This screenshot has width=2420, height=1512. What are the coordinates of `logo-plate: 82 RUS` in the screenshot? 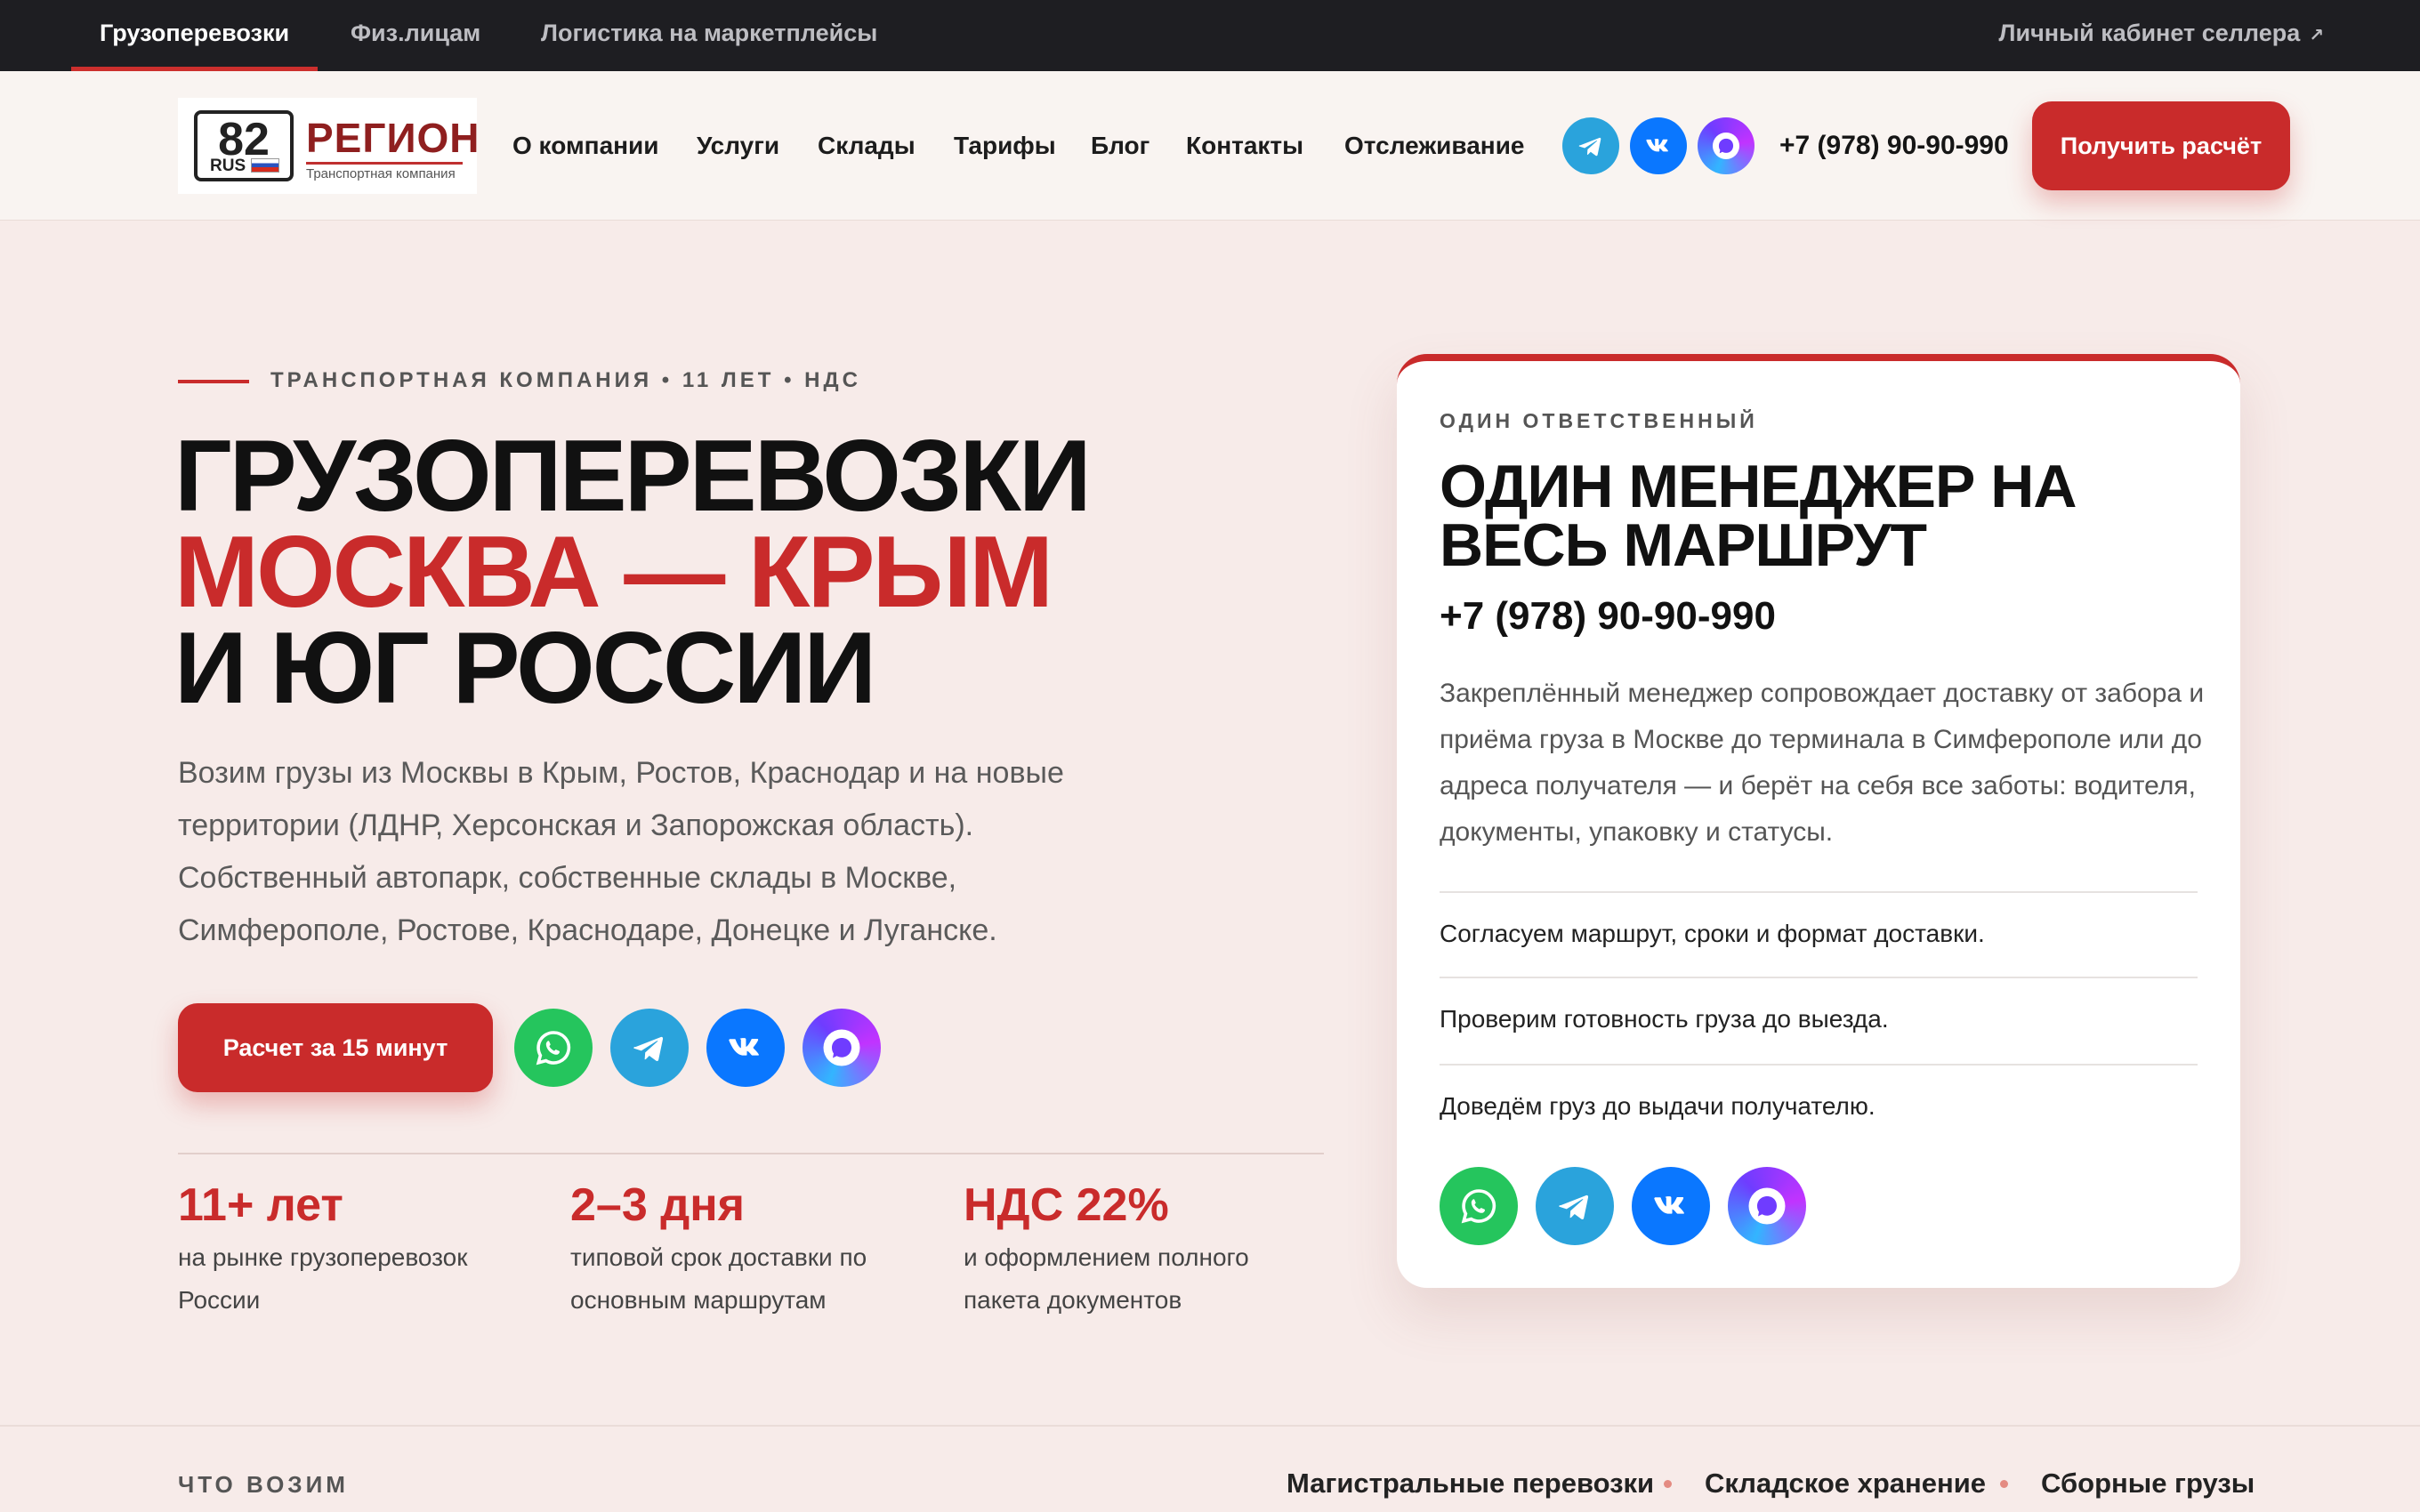 It's located at (244, 145).